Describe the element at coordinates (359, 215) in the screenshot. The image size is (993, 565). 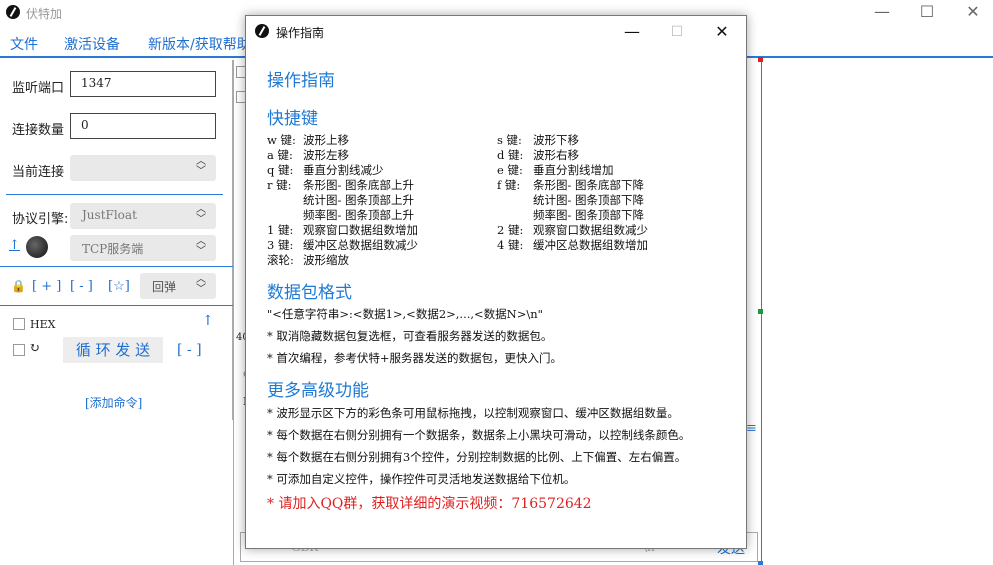
I see `shortcut-desc: 频率图- 图条顶部上升` at that location.